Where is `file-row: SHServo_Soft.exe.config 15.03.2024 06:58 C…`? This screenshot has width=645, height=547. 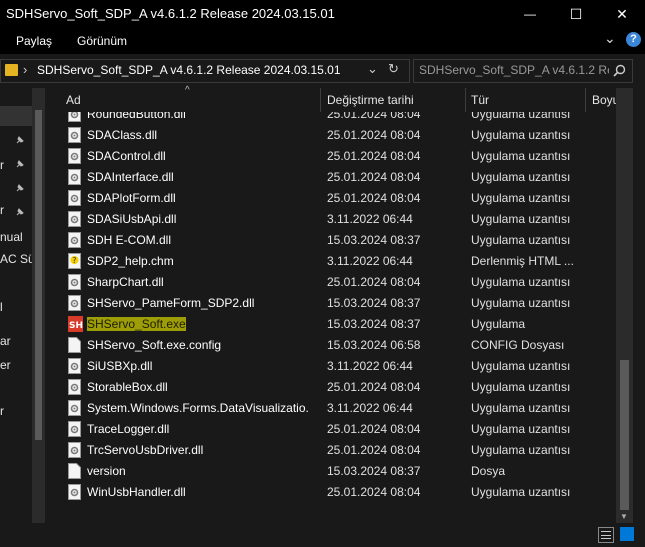
file-row: SHServo_Soft.exe.config 15.03.2024 06:58 C… is located at coordinates (331, 345).